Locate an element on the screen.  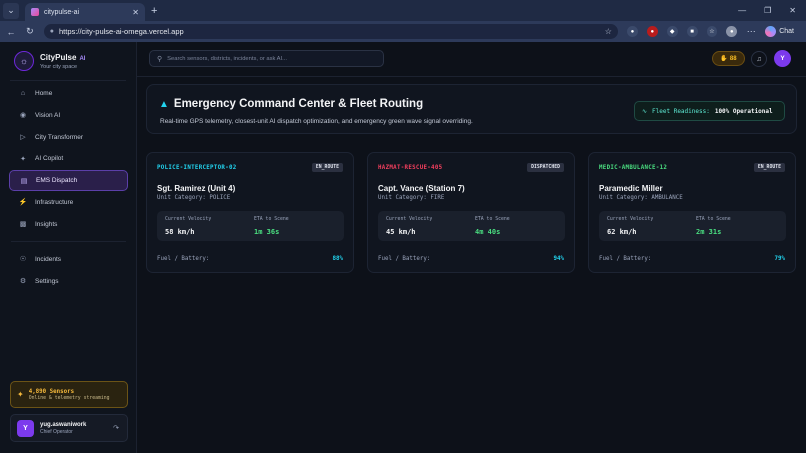
sidebar-item-infrastructure: ⚡ Infrastructure is located at coordinates (68, 202).